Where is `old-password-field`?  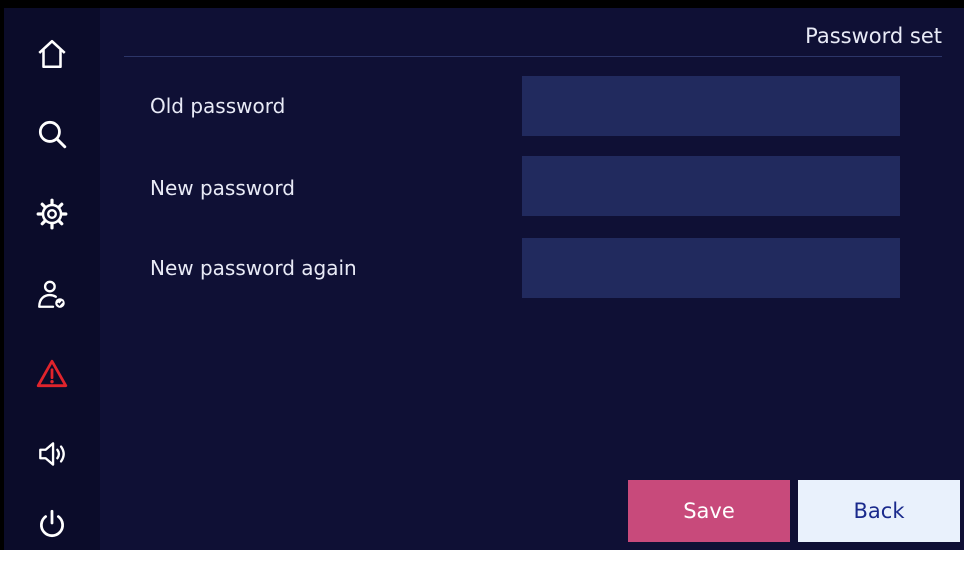
old-password-field is located at coordinates (711, 106).